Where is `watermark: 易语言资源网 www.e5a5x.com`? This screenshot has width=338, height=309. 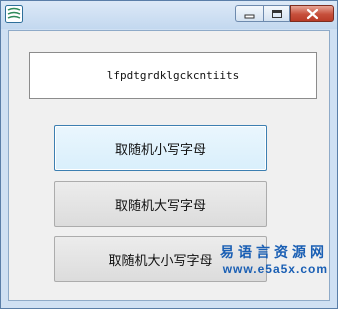
watermark: 易语言资源网 www.e5a5x.com is located at coordinates (274, 260).